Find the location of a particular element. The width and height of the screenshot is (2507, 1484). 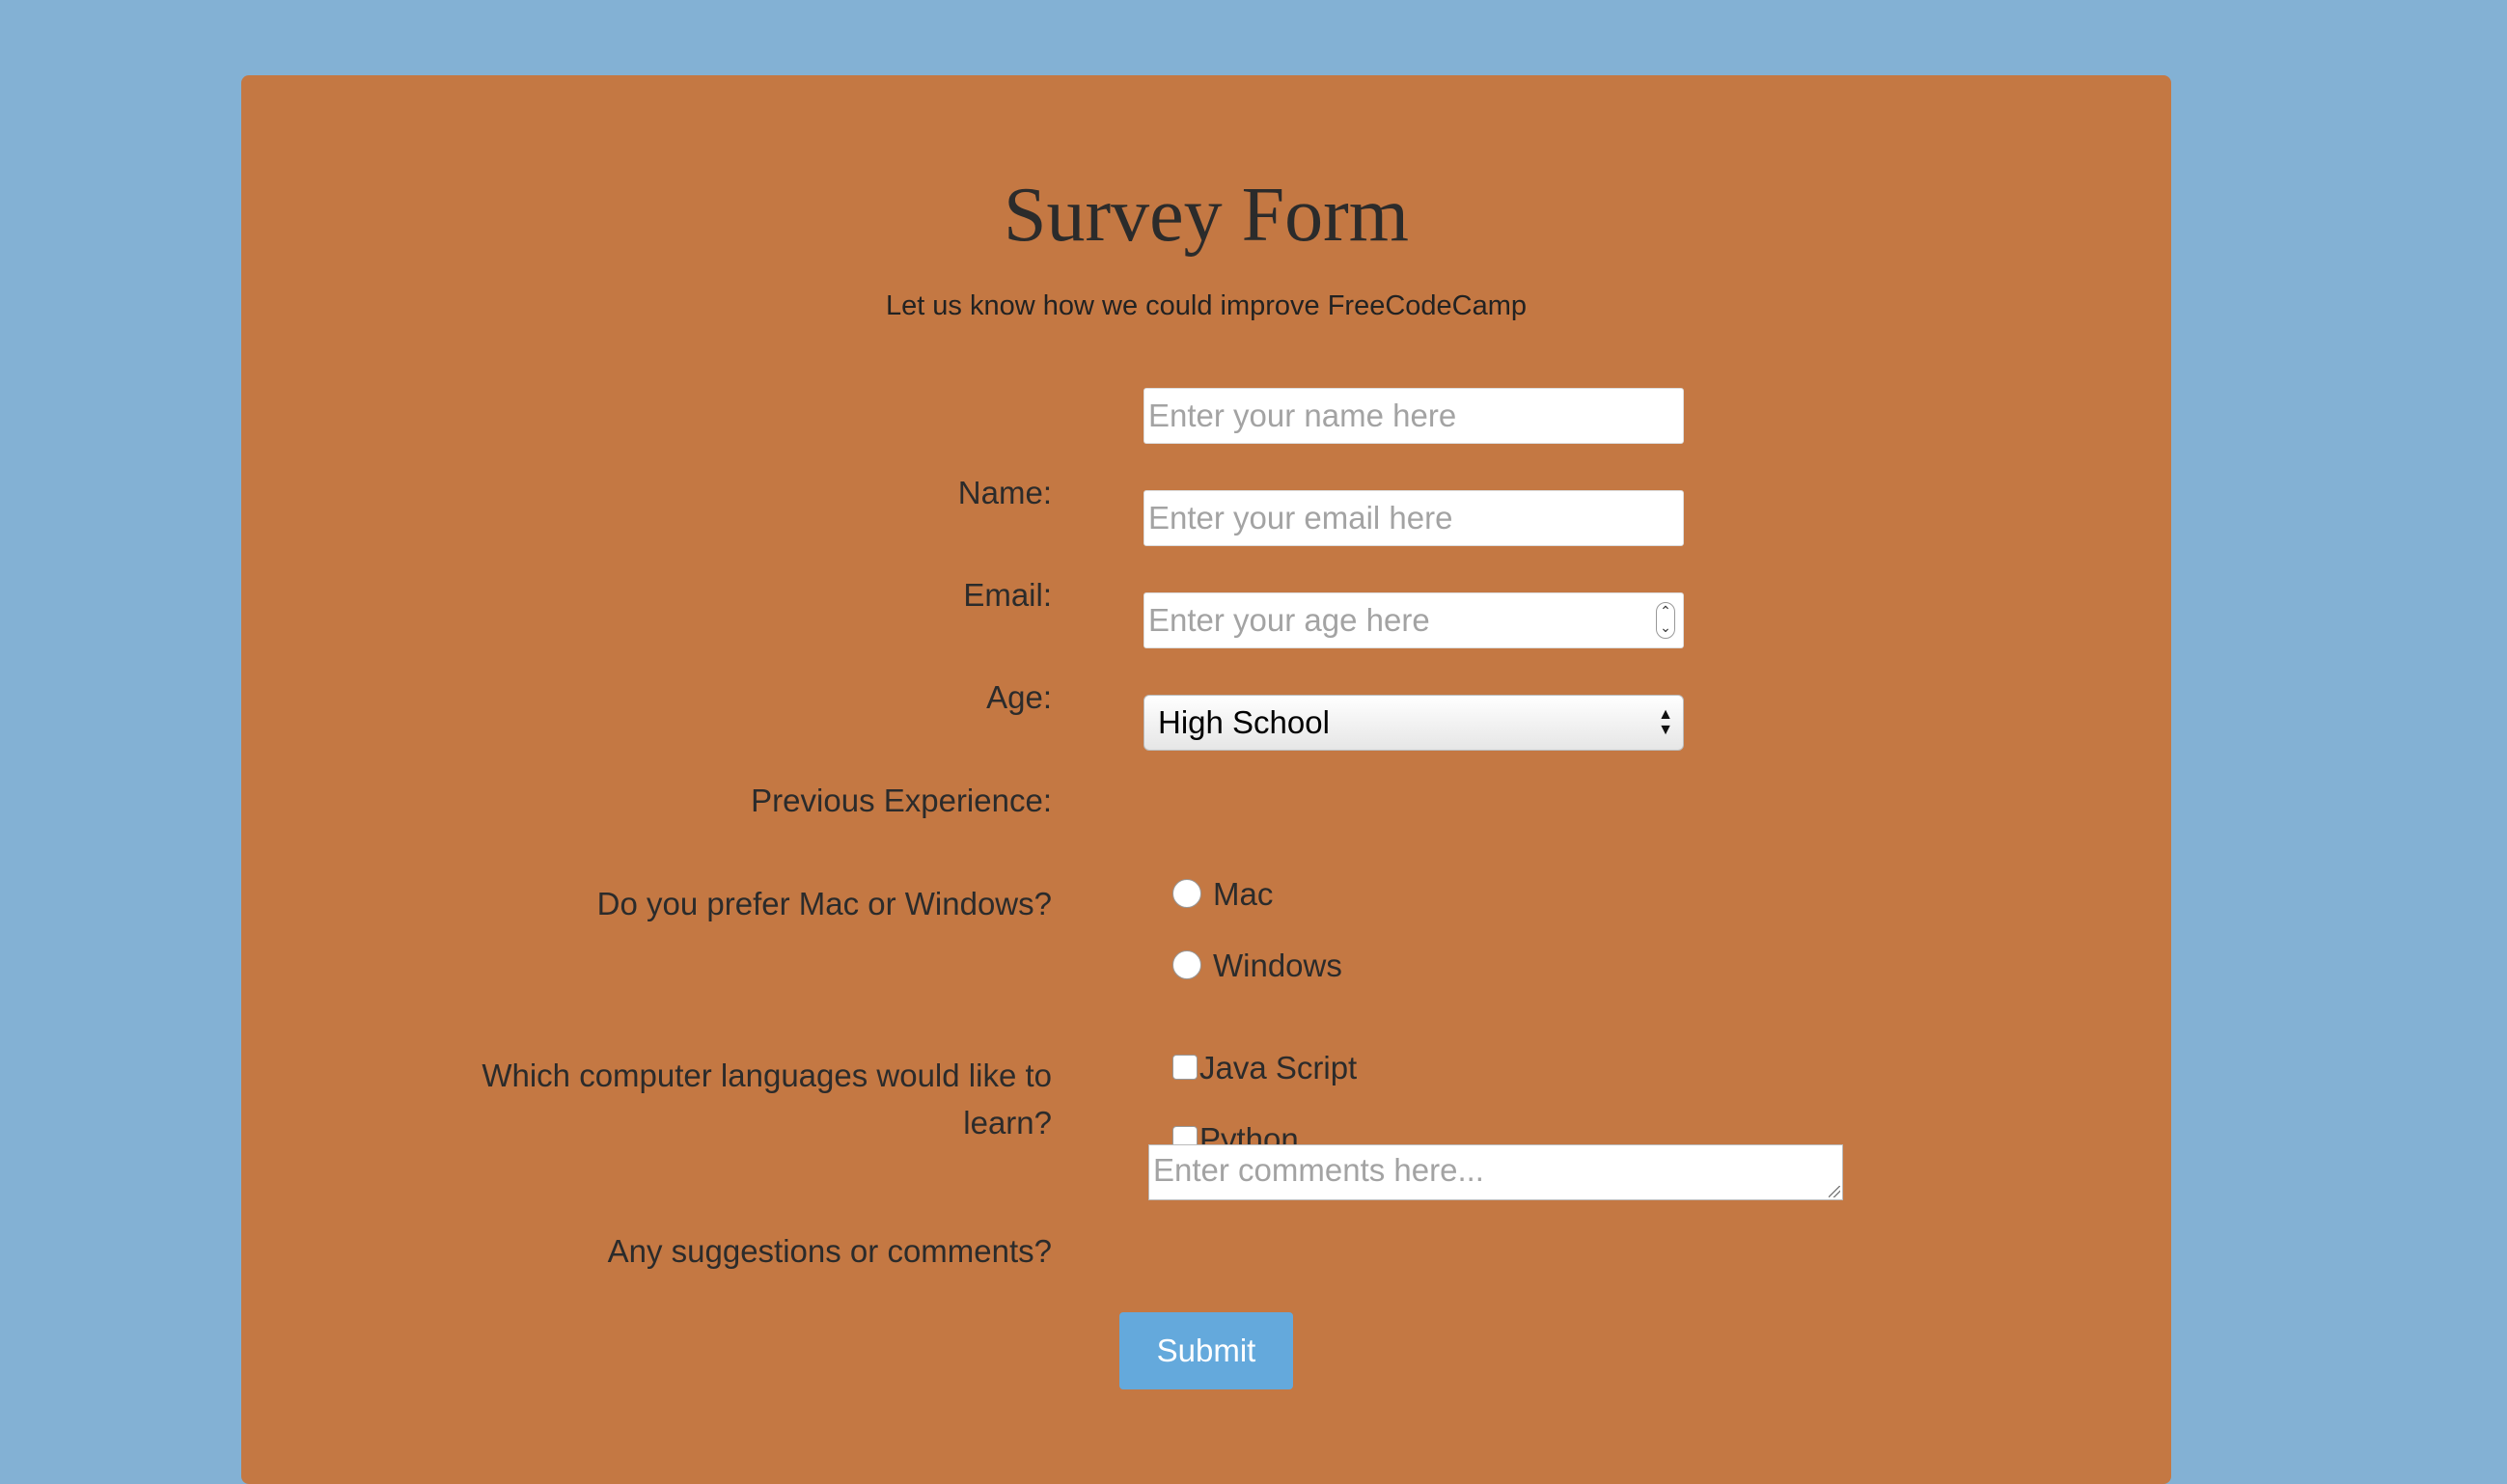

experience-select: High School ▲ ▼ is located at coordinates (1413, 723).